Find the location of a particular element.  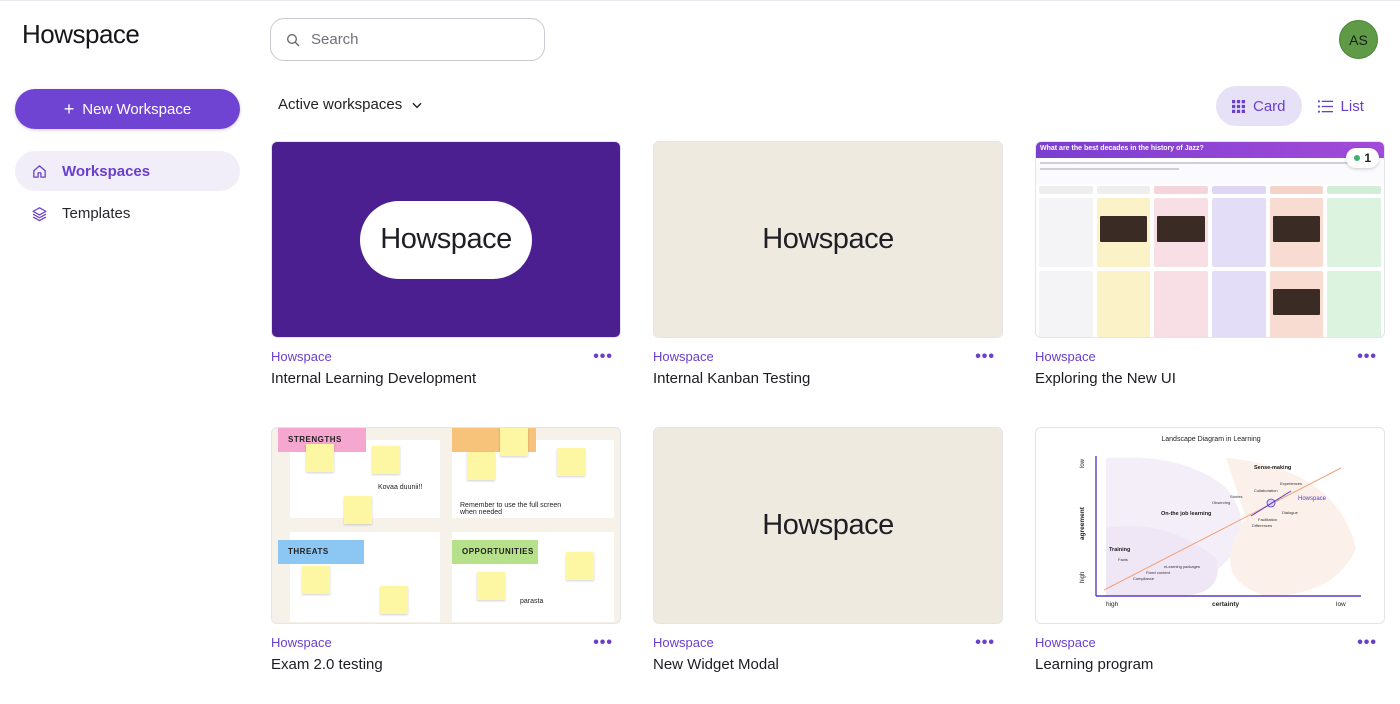

filter-label: Active workspaces is located at coordinates (340, 104).